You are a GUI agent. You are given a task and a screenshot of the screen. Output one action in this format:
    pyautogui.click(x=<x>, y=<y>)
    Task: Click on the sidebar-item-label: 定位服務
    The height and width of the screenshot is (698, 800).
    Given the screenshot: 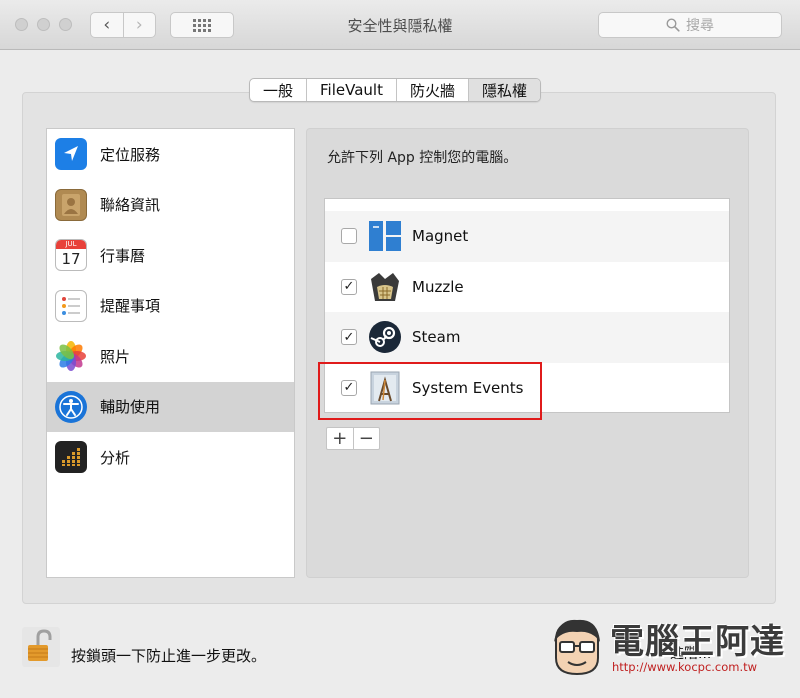 What is the action you would take?
    pyautogui.click(x=130, y=154)
    